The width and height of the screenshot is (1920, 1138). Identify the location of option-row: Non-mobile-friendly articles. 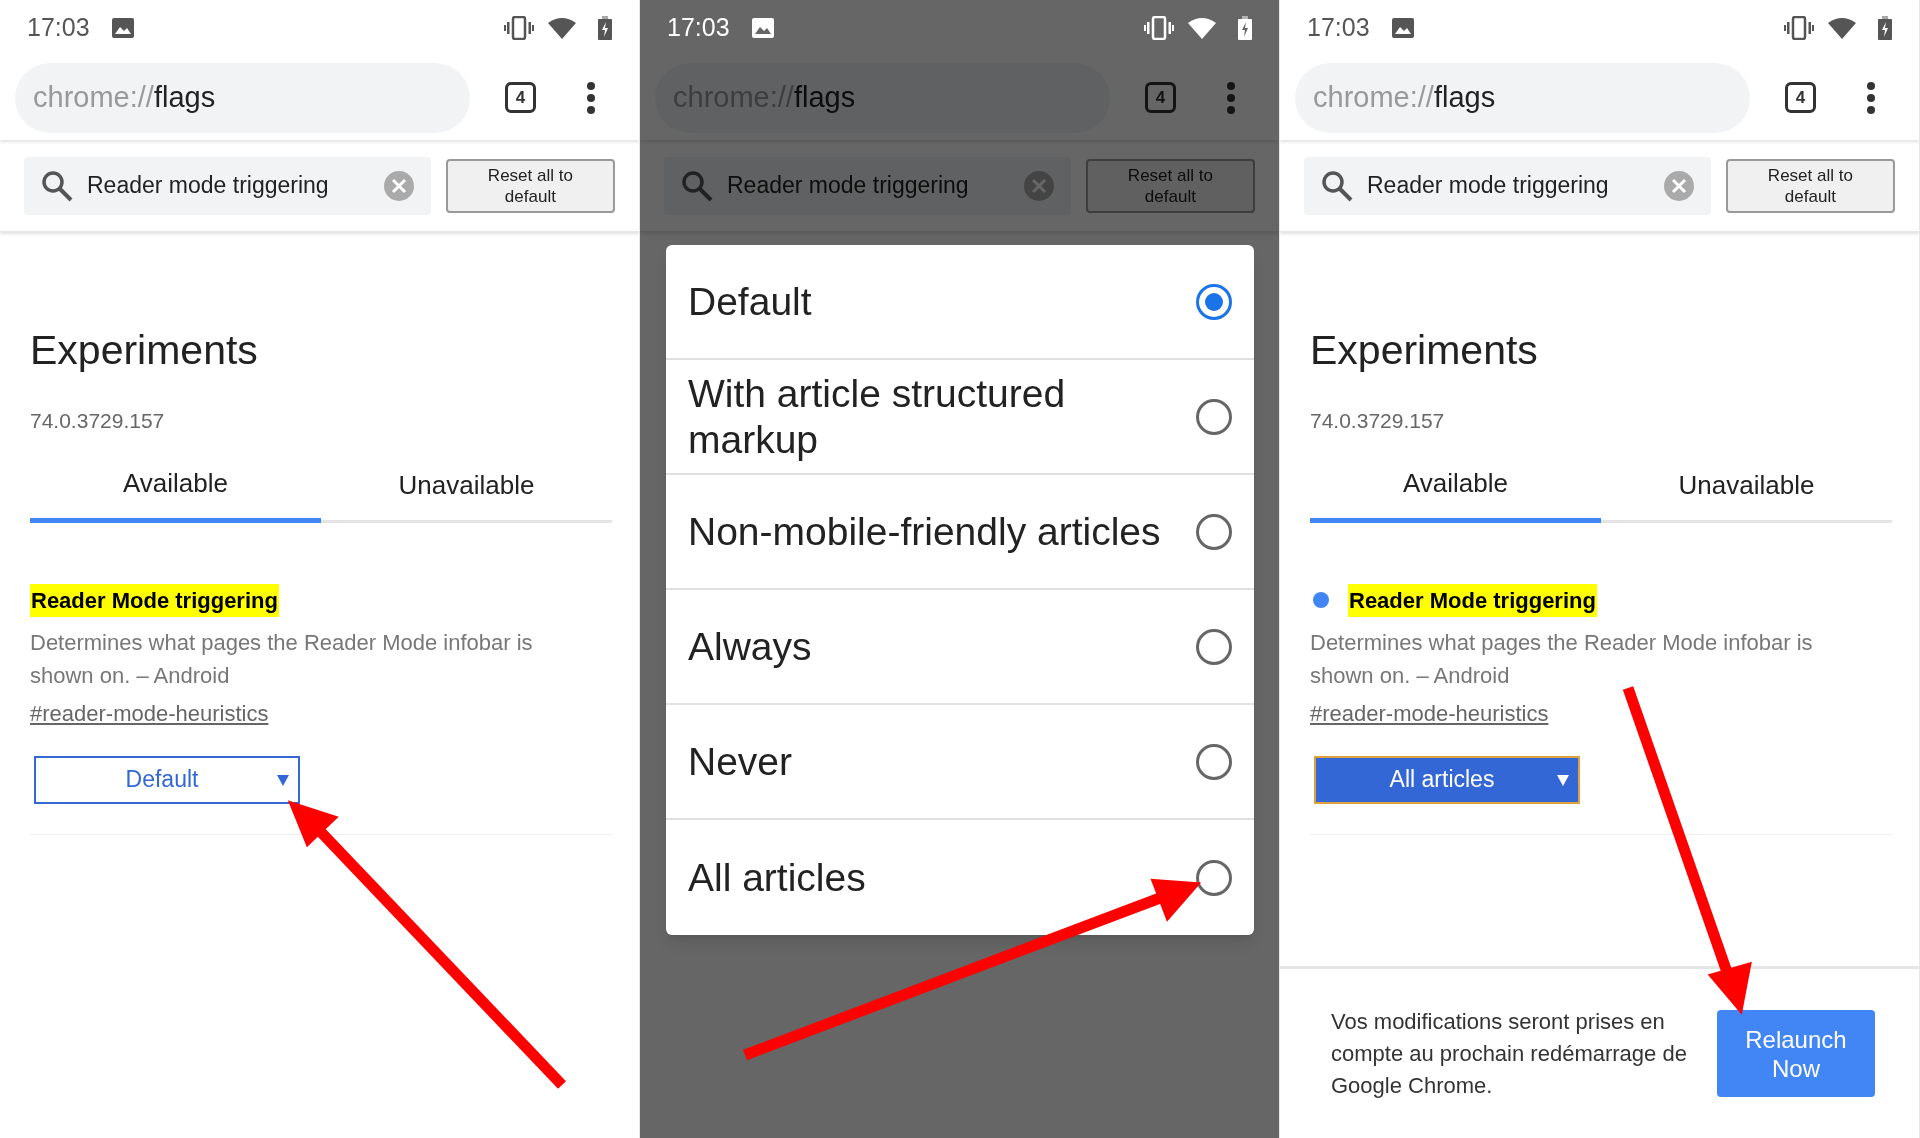
(960, 532).